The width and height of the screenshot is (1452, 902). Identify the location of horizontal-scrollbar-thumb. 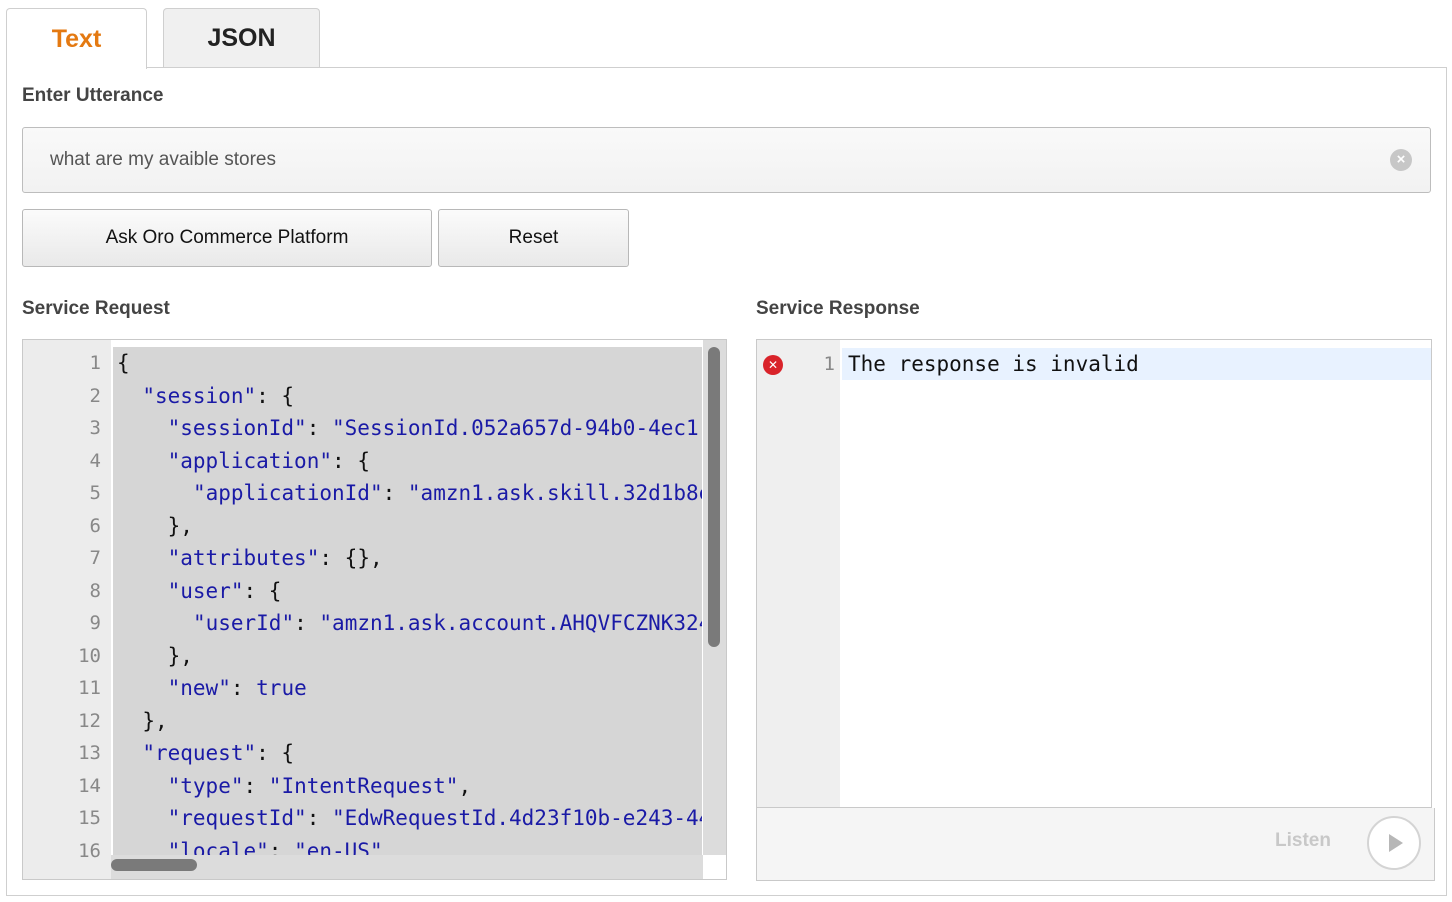
(154, 865).